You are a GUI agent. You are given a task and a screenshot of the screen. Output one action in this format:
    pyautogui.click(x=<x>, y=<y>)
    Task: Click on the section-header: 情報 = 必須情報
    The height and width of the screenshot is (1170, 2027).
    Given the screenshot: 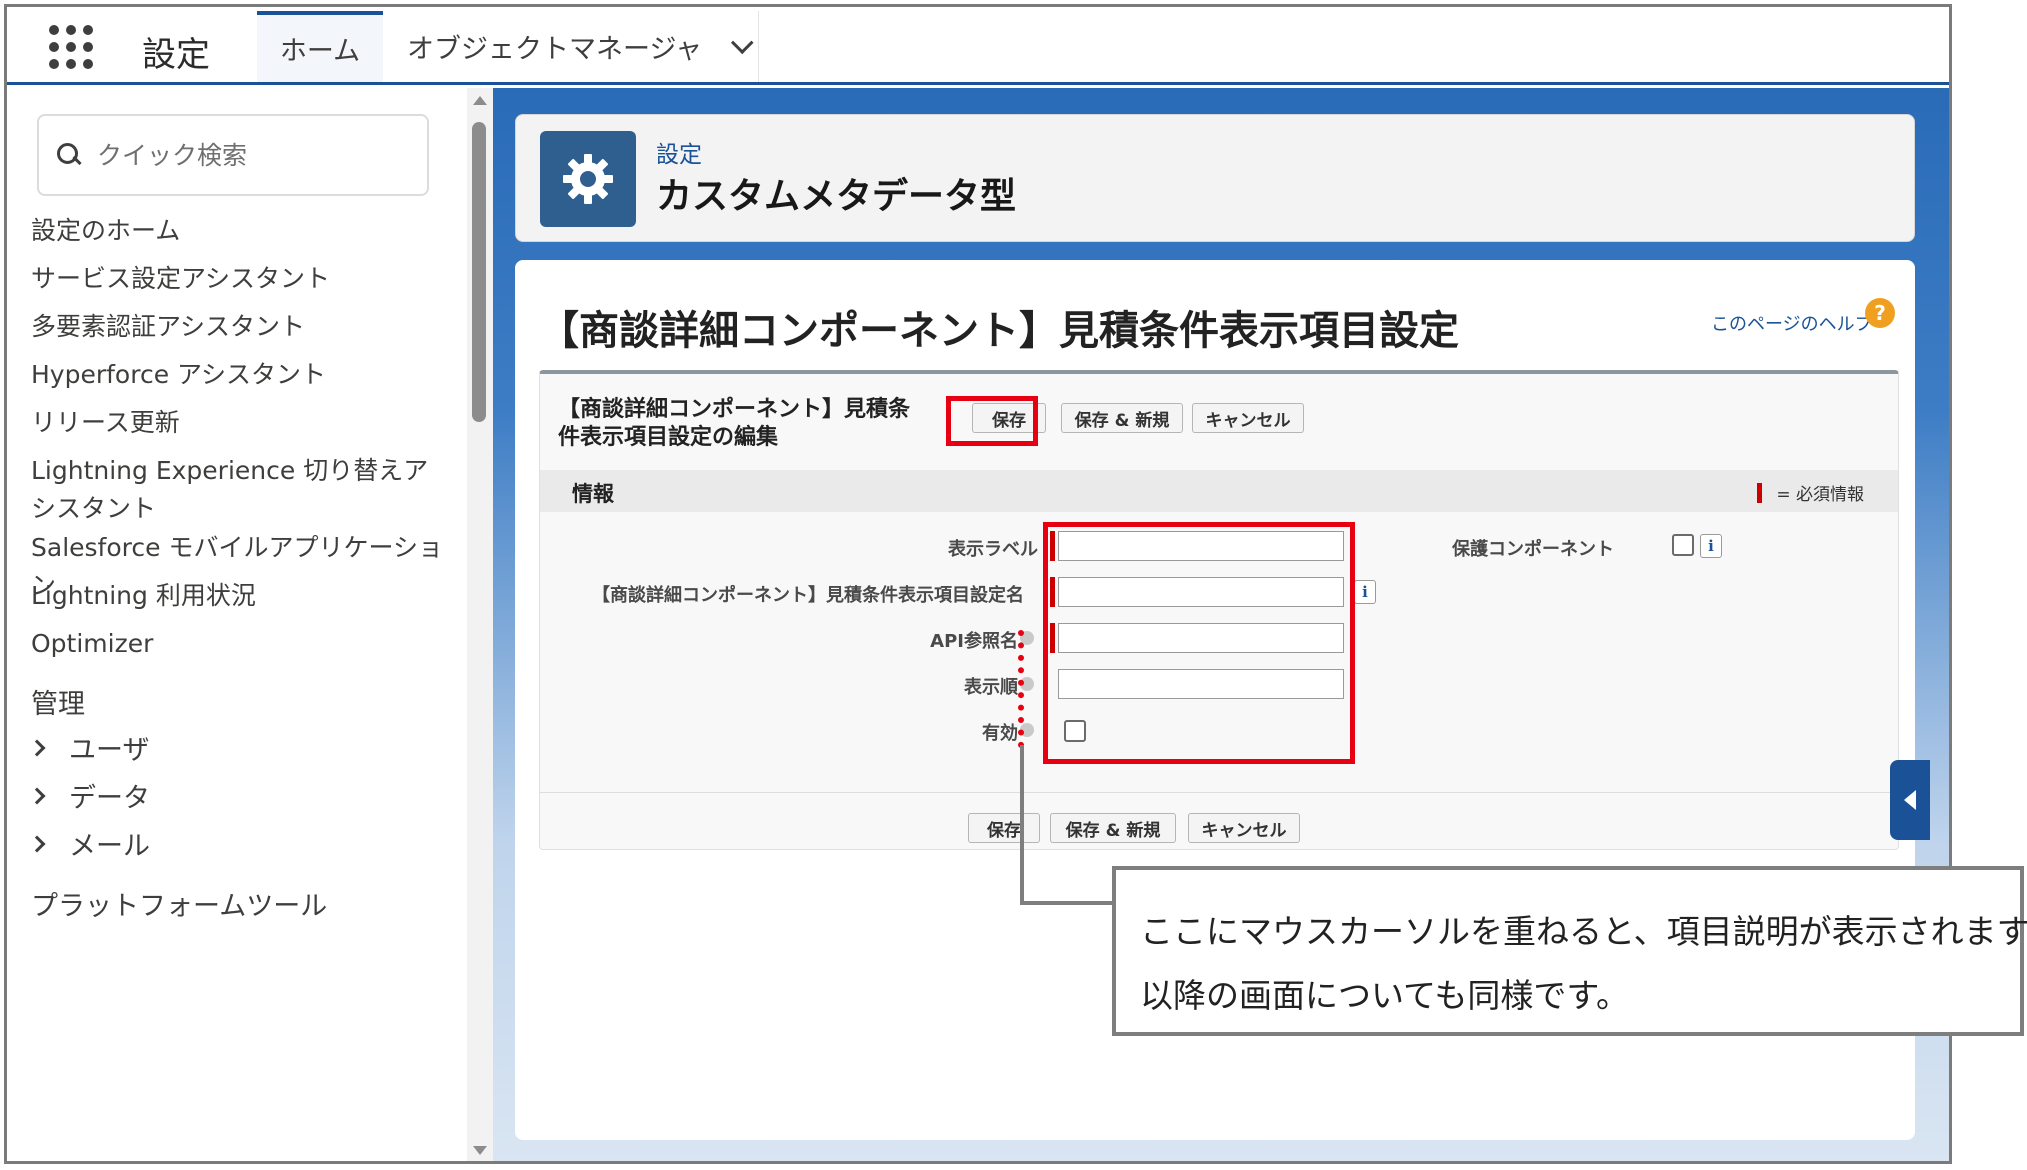 What is the action you would take?
    pyautogui.click(x=1219, y=491)
    